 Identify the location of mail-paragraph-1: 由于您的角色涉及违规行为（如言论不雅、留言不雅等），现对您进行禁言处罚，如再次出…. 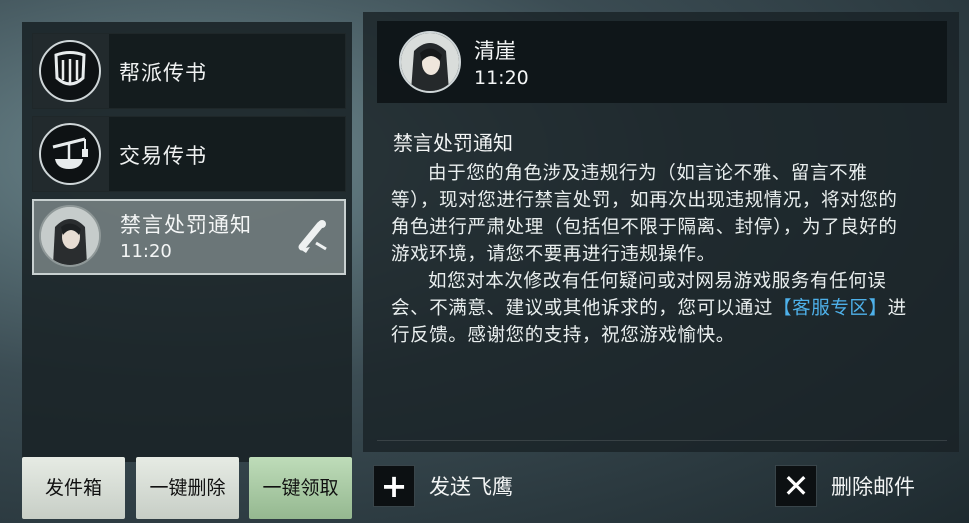
(644, 214).